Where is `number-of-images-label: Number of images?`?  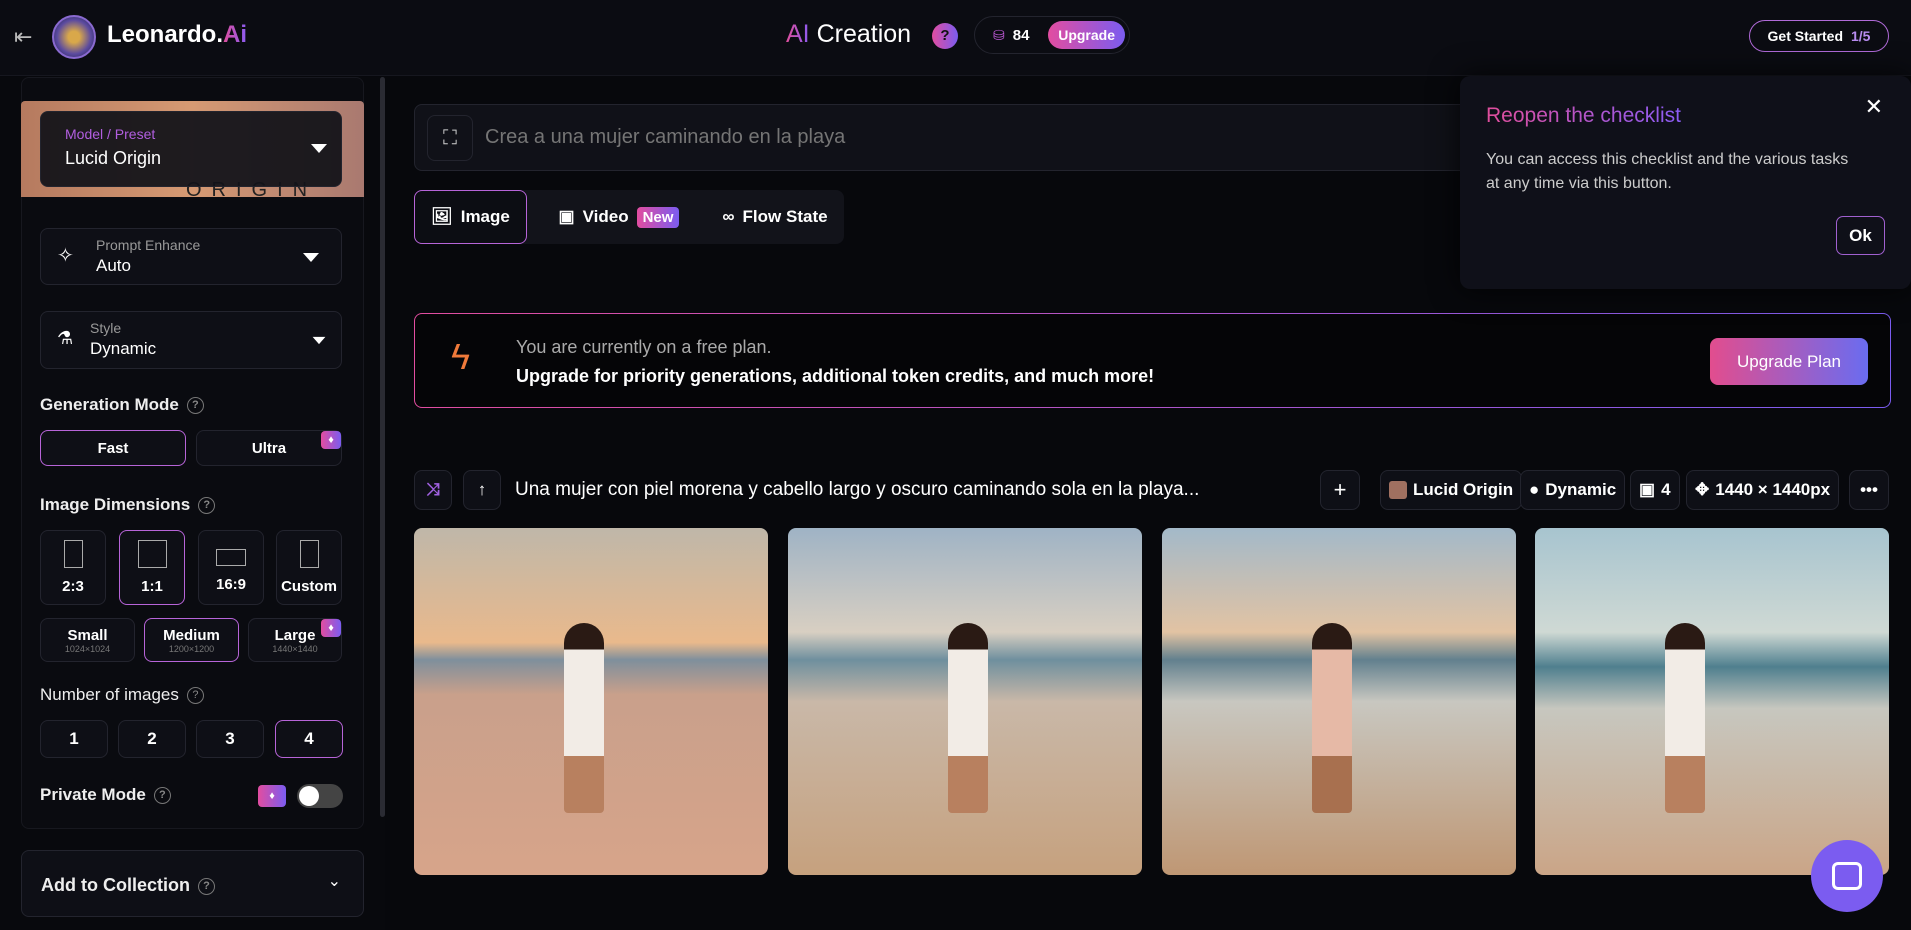 number-of-images-label: Number of images? is located at coordinates (122, 695).